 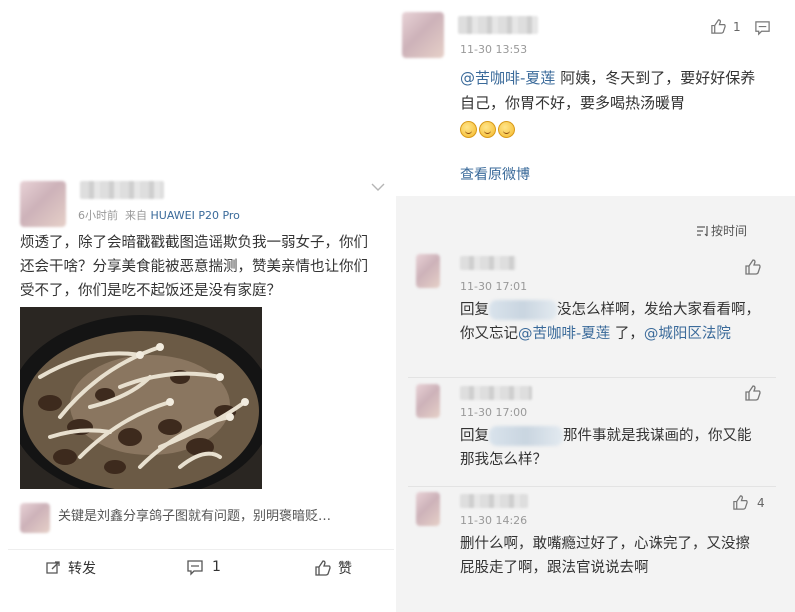 What do you see at coordinates (53, 567) in the screenshot?
I see `repost-icon` at bounding box center [53, 567].